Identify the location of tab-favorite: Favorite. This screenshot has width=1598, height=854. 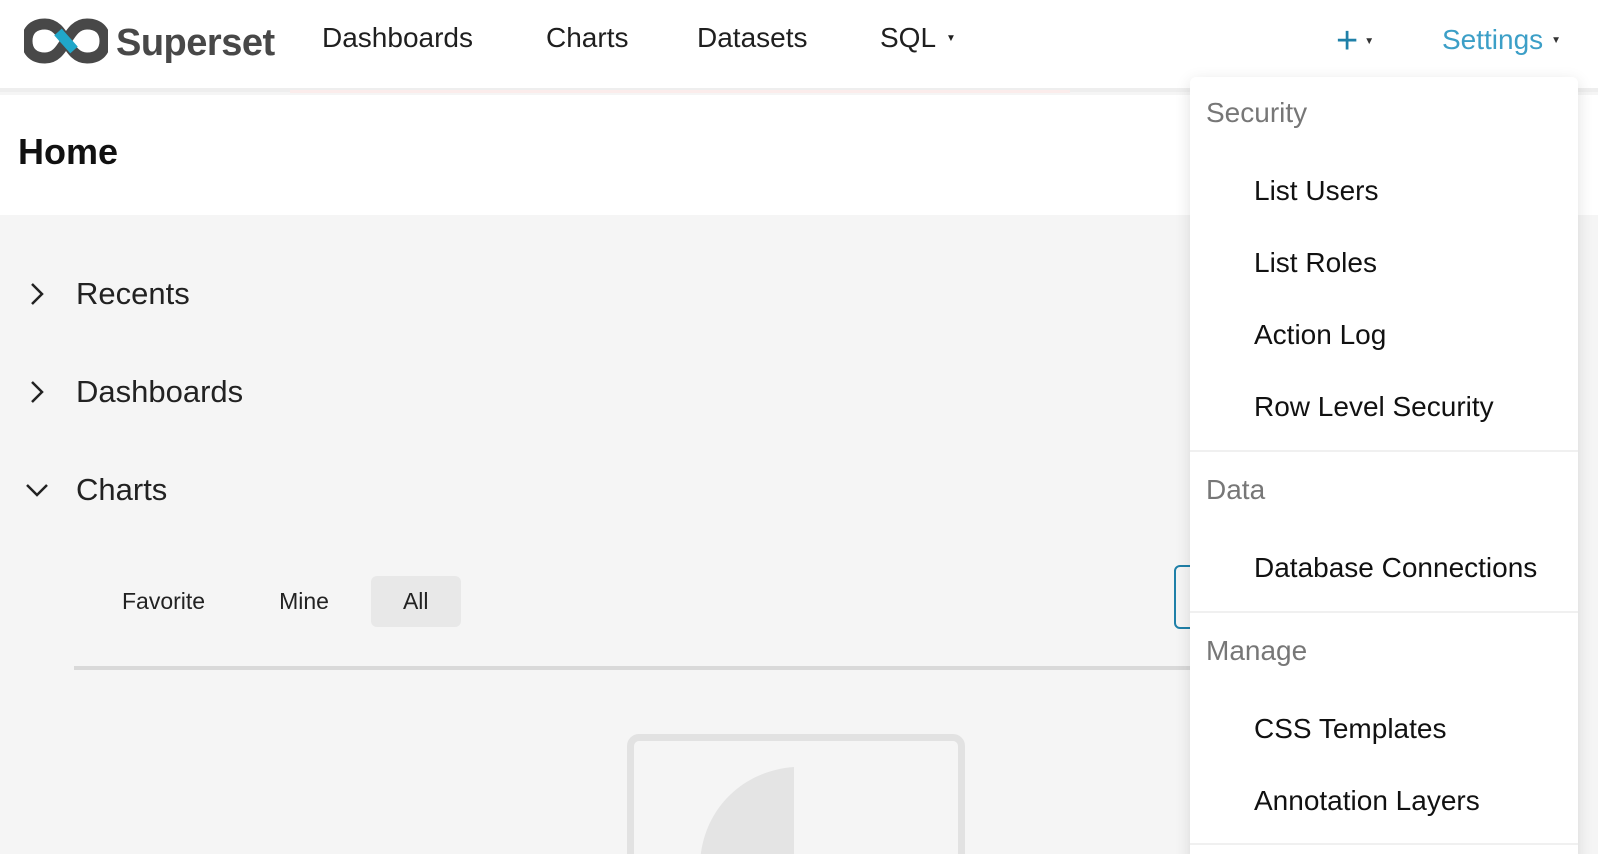
(163, 601).